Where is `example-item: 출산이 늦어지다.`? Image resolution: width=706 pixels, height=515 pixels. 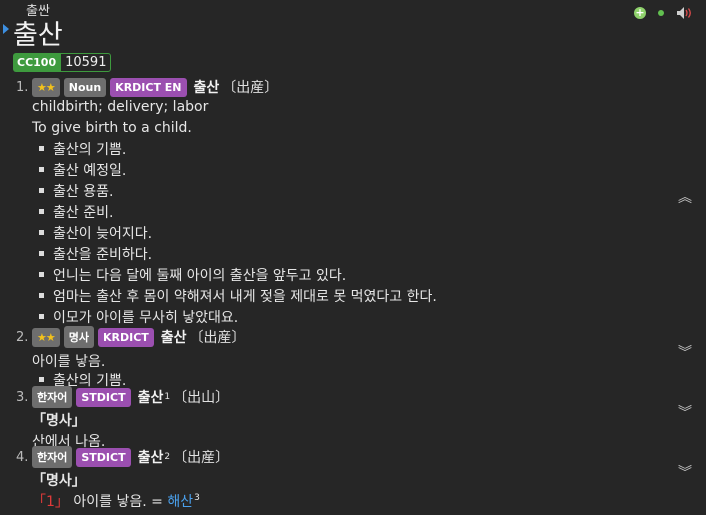
example-item: 출산이 늦어지다. is located at coordinates (95, 233).